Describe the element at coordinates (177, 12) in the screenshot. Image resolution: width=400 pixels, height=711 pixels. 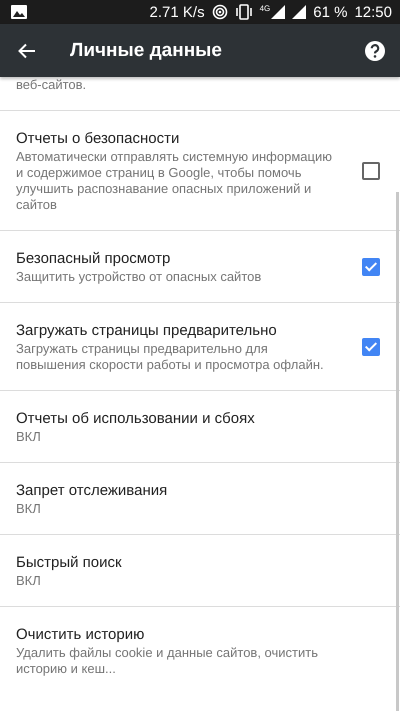
I see `network-speed: 2.71 K/s` at that location.